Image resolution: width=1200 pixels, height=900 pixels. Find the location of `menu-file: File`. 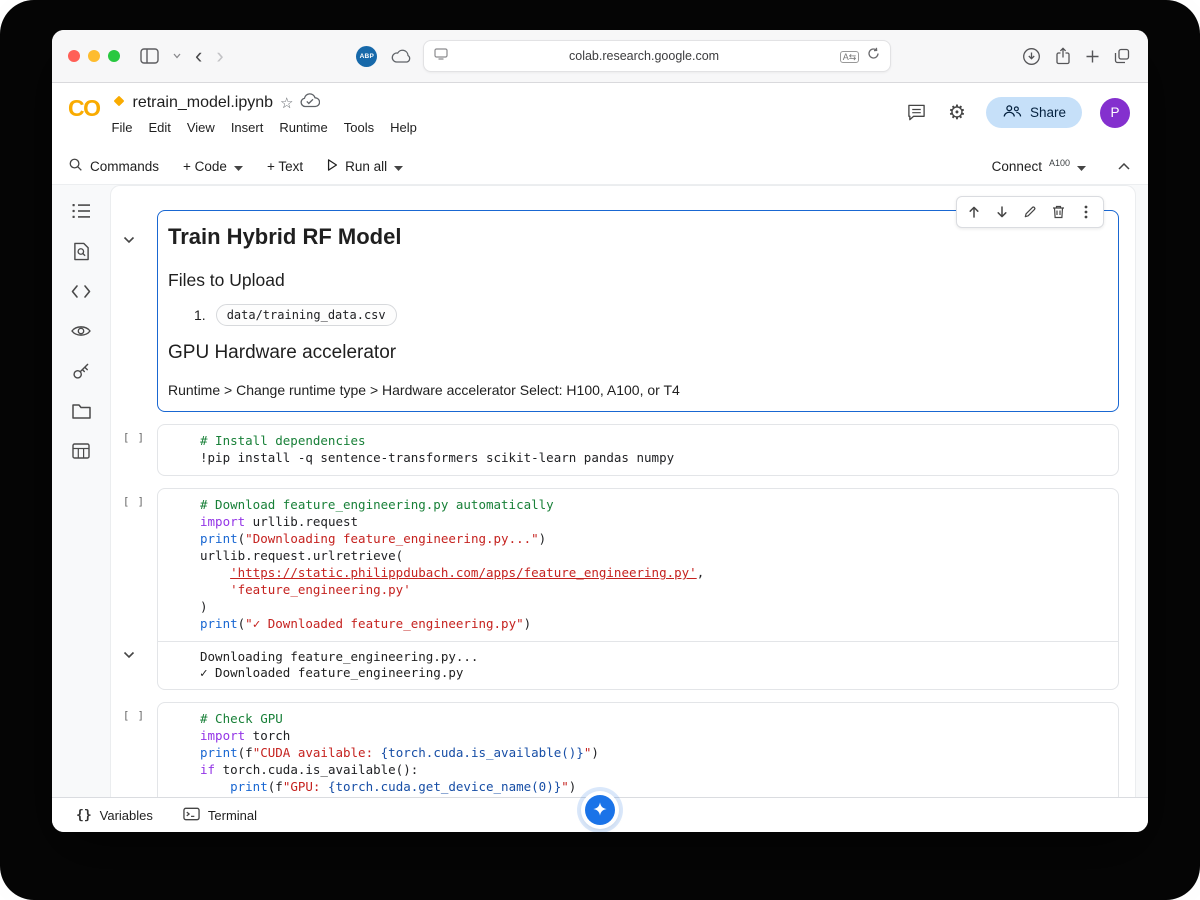

menu-file: File is located at coordinates (122, 127).